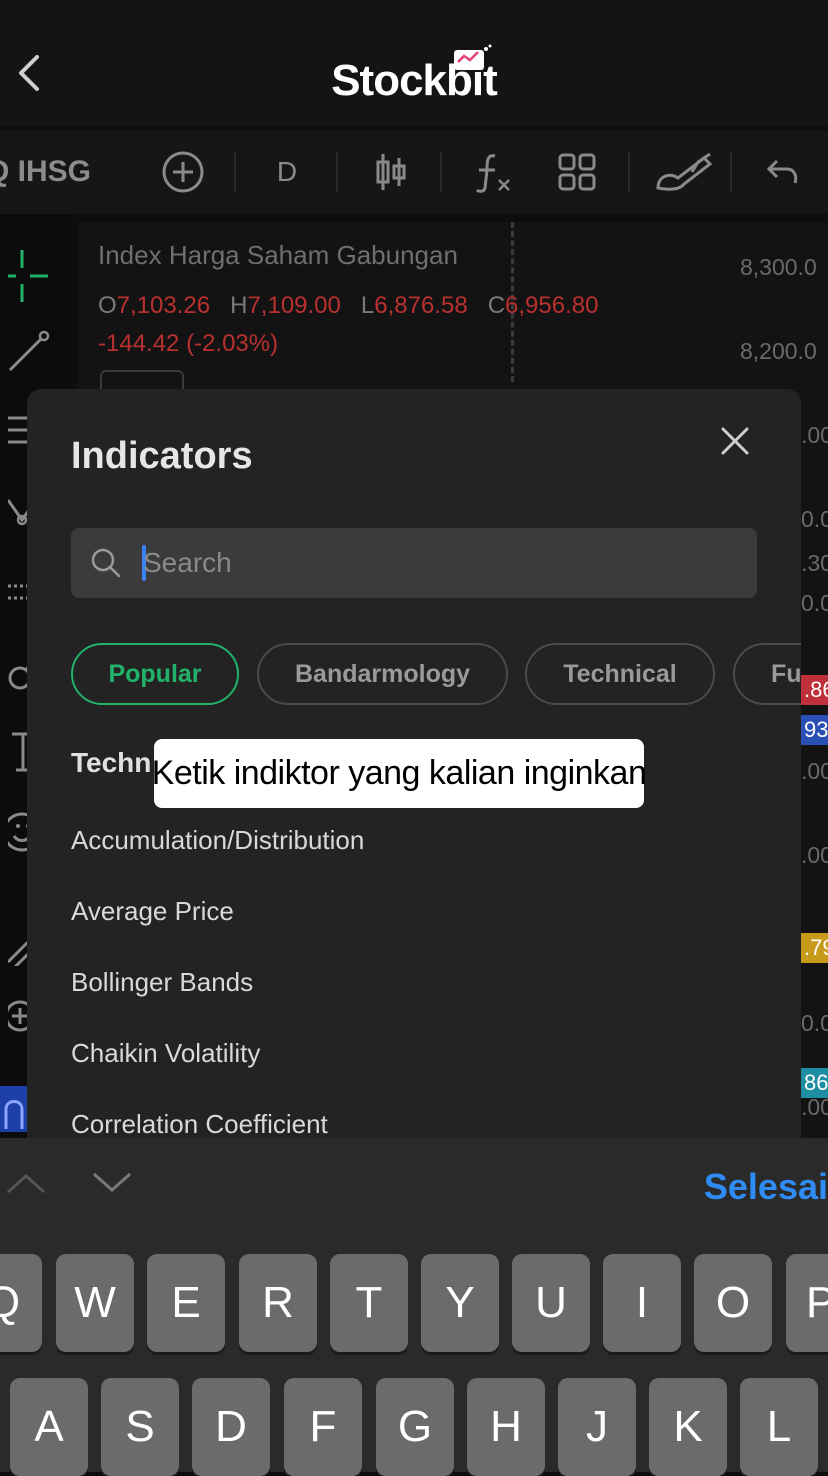  What do you see at coordinates (814, 690) in the screenshot?
I see `price-tag: .86` at bounding box center [814, 690].